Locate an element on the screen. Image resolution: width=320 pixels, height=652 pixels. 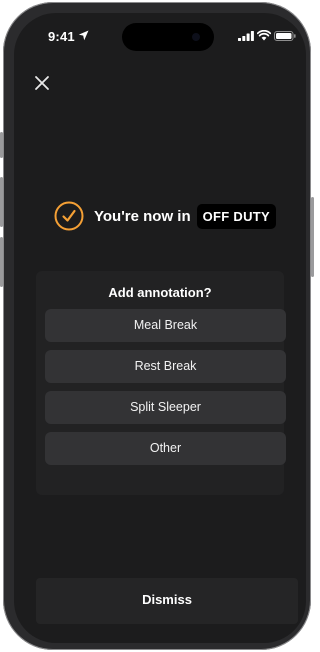
dynamic-island is located at coordinates (168, 37).